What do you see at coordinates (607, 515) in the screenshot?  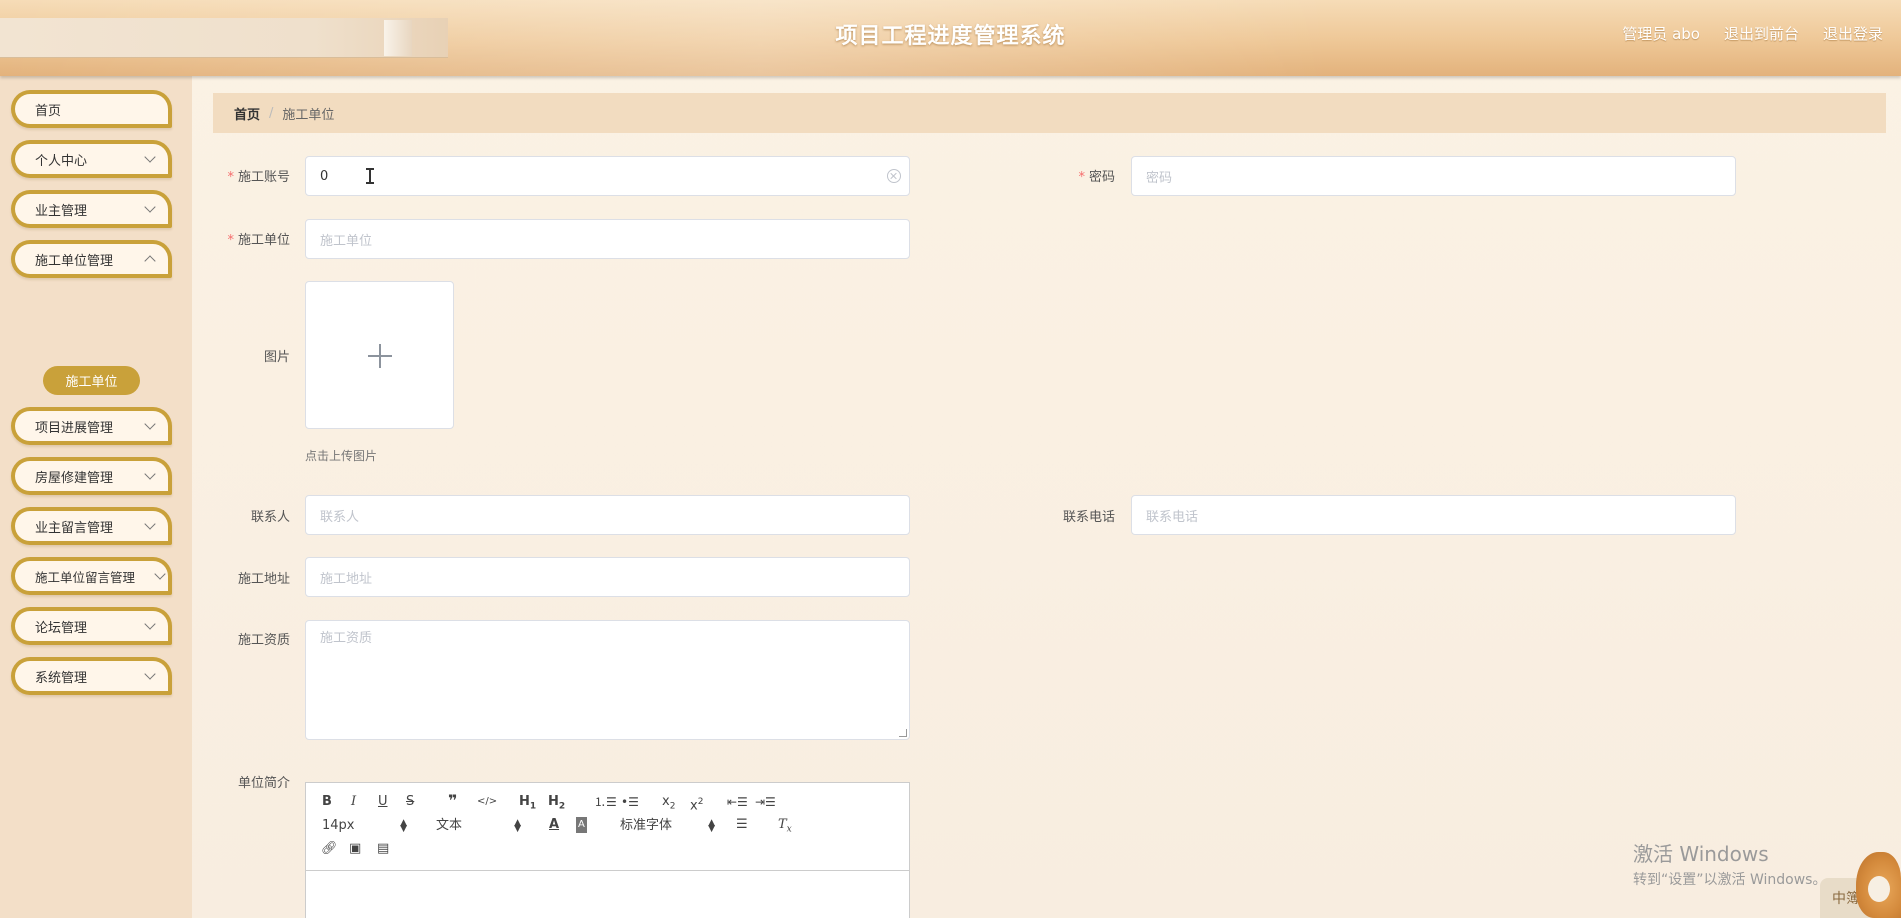 I see `contact-input: 联系人` at bounding box center [607, 515].